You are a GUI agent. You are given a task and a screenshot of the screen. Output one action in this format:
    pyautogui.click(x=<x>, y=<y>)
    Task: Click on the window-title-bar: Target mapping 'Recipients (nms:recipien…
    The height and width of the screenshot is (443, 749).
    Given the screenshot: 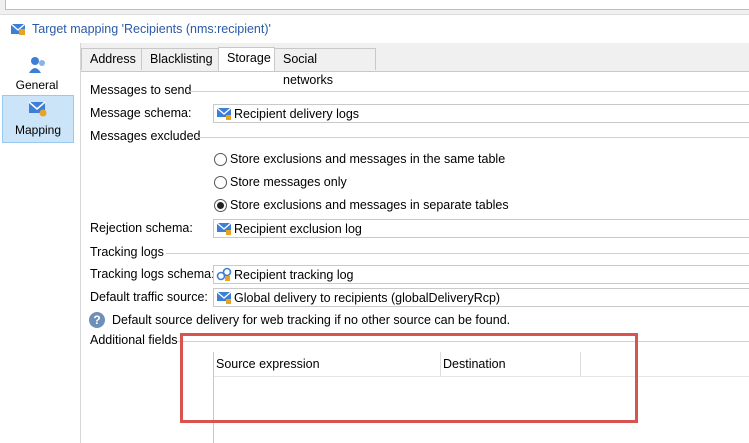 What is the action you would take?
    pyautogui.click(x=374, y=29)
    